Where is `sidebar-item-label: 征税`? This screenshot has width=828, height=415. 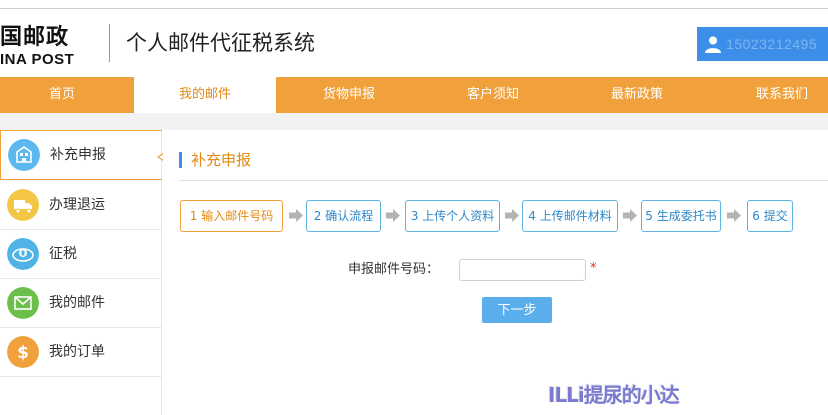 sidebar-item-label: 征税 is located at coordinates (63, 254).